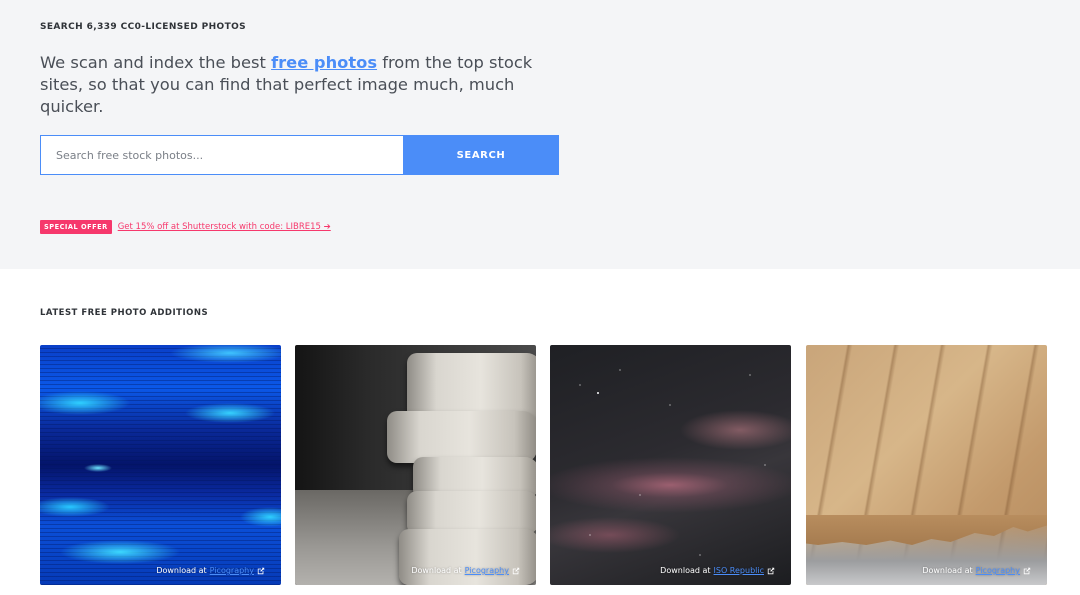 This screenshot has height=595, width=1080. I want to click on photo-caption: Download at ISO Republic, so click(717, 570).